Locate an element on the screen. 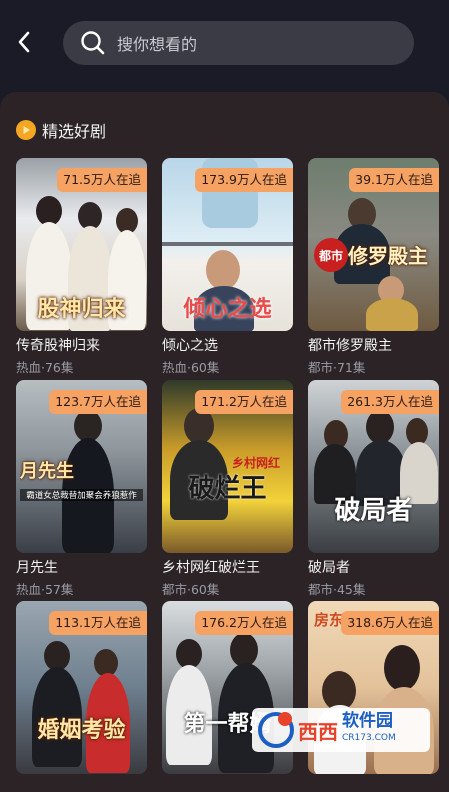 This screenshot has height=792, width=449. site-logo-icon is located at coordinates (276, 730).